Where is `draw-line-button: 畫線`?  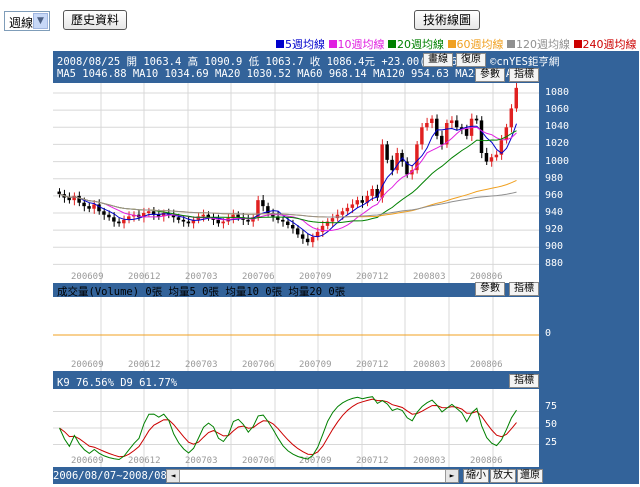 draw-line-button: 畫線 is located at coordinates (438, 60).